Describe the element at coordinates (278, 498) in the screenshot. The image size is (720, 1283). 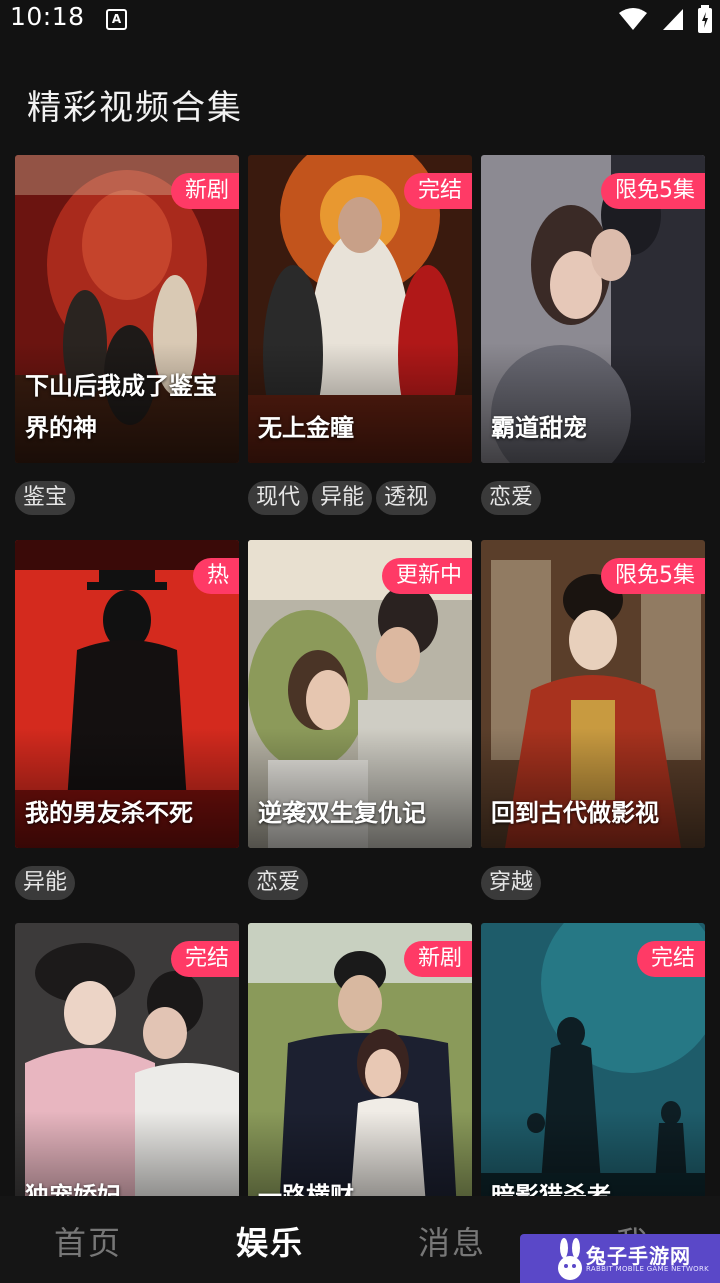
I see `genre-tag: 现代` at that location.